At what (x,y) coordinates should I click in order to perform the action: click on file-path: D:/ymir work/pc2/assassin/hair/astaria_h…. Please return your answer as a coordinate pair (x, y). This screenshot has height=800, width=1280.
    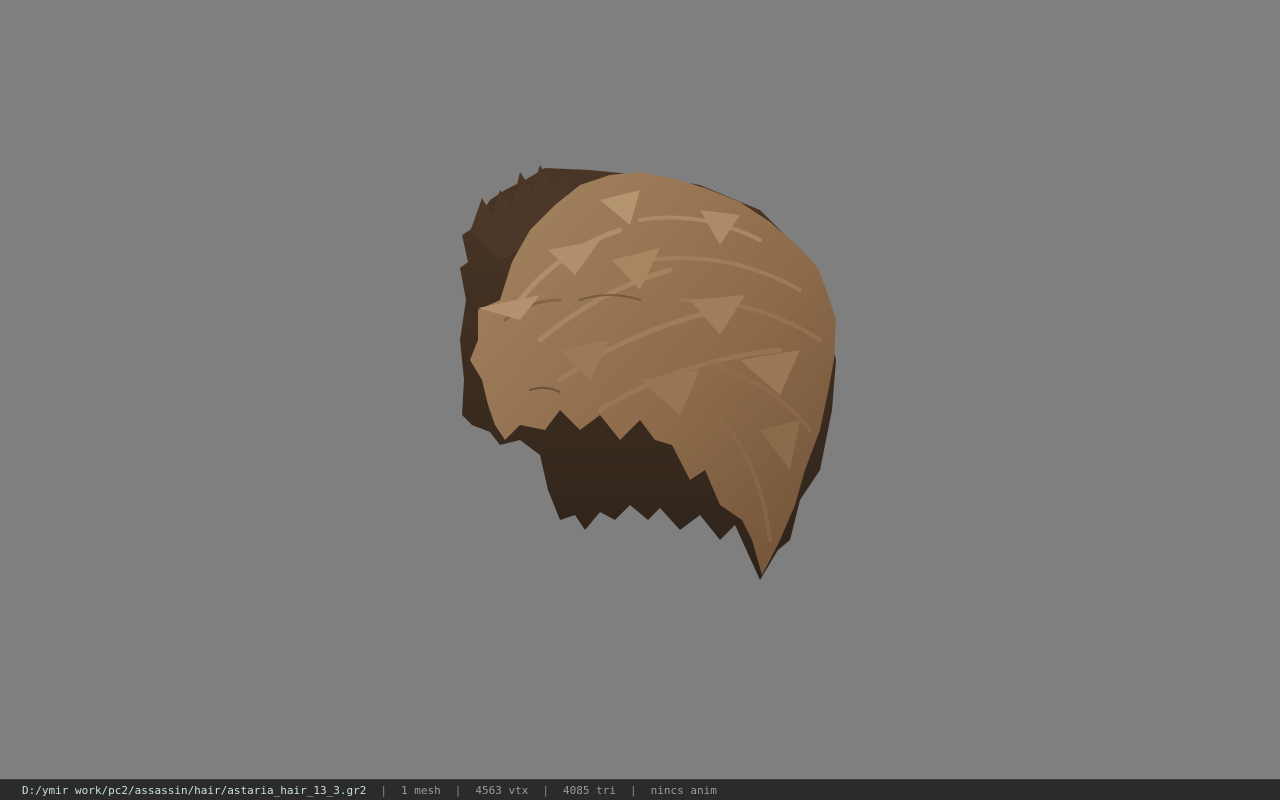
    Looking at the image, I should click on (194, 790).